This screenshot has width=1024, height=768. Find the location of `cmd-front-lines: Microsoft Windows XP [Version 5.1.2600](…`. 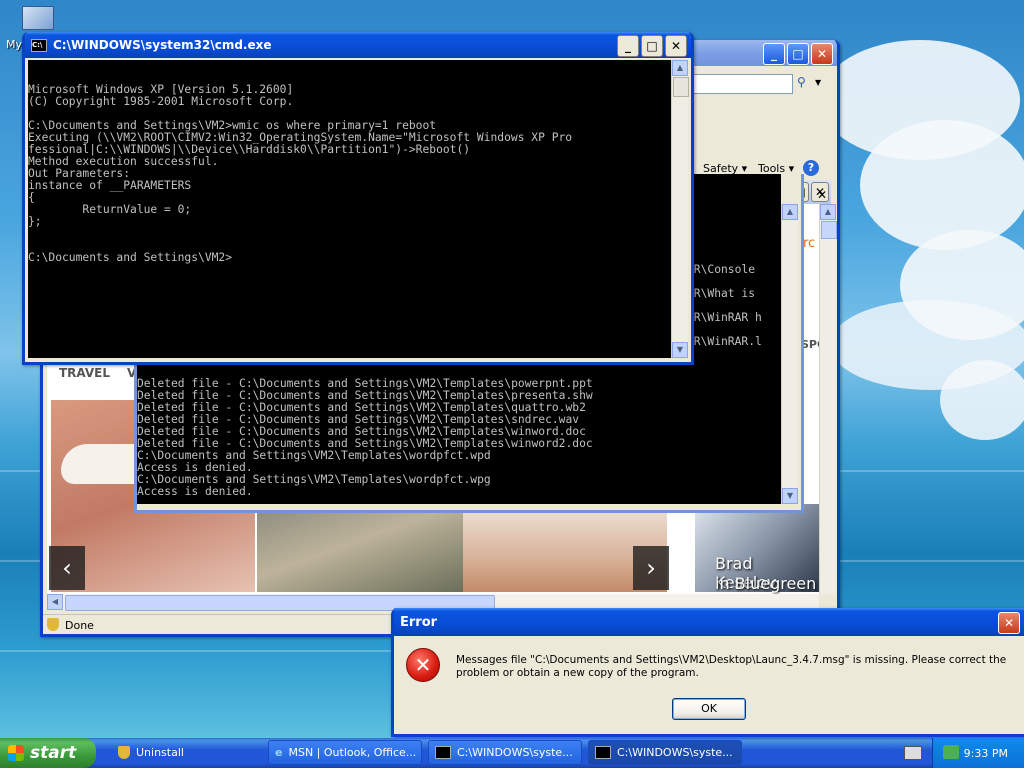

cmd-front-lines: Microsoft Windows XP [Version 5.1.2600](… is located at coordinates (349, 174).